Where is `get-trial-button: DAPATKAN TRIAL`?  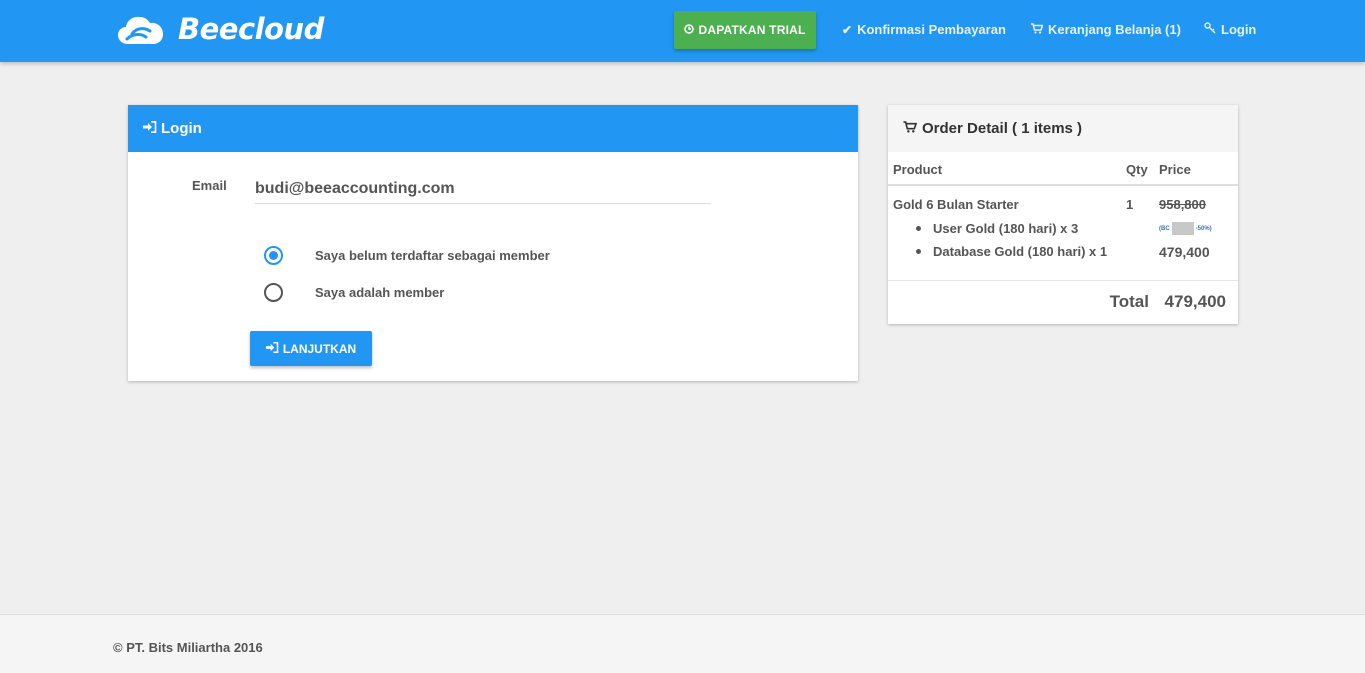 get-trial-button: DAPATKAN TRIAL is located at coordinates (745, 30).